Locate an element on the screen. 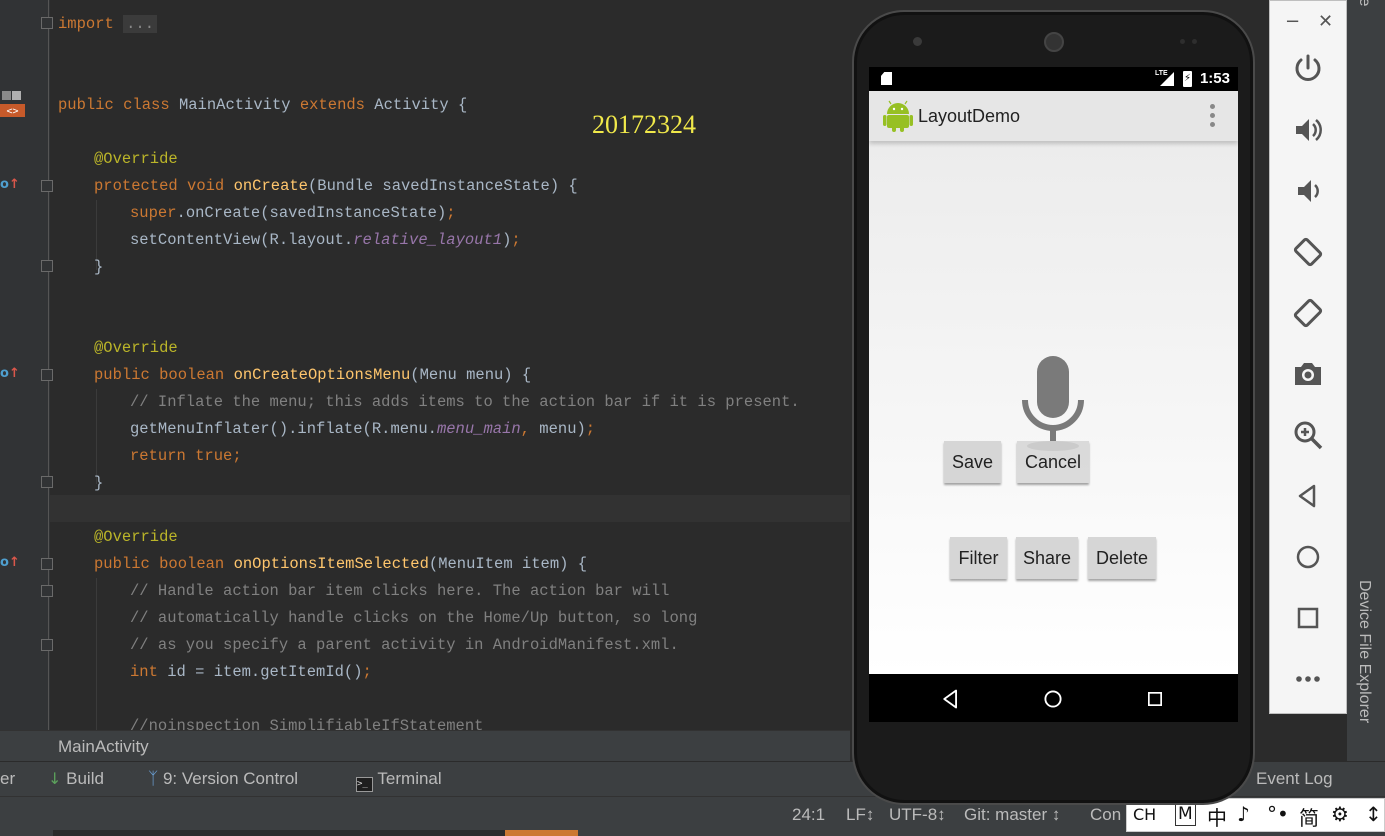 Image resolution: width=1385 pixels, height=836 pixels. progress-indicator is located at coordinates (541, 833).